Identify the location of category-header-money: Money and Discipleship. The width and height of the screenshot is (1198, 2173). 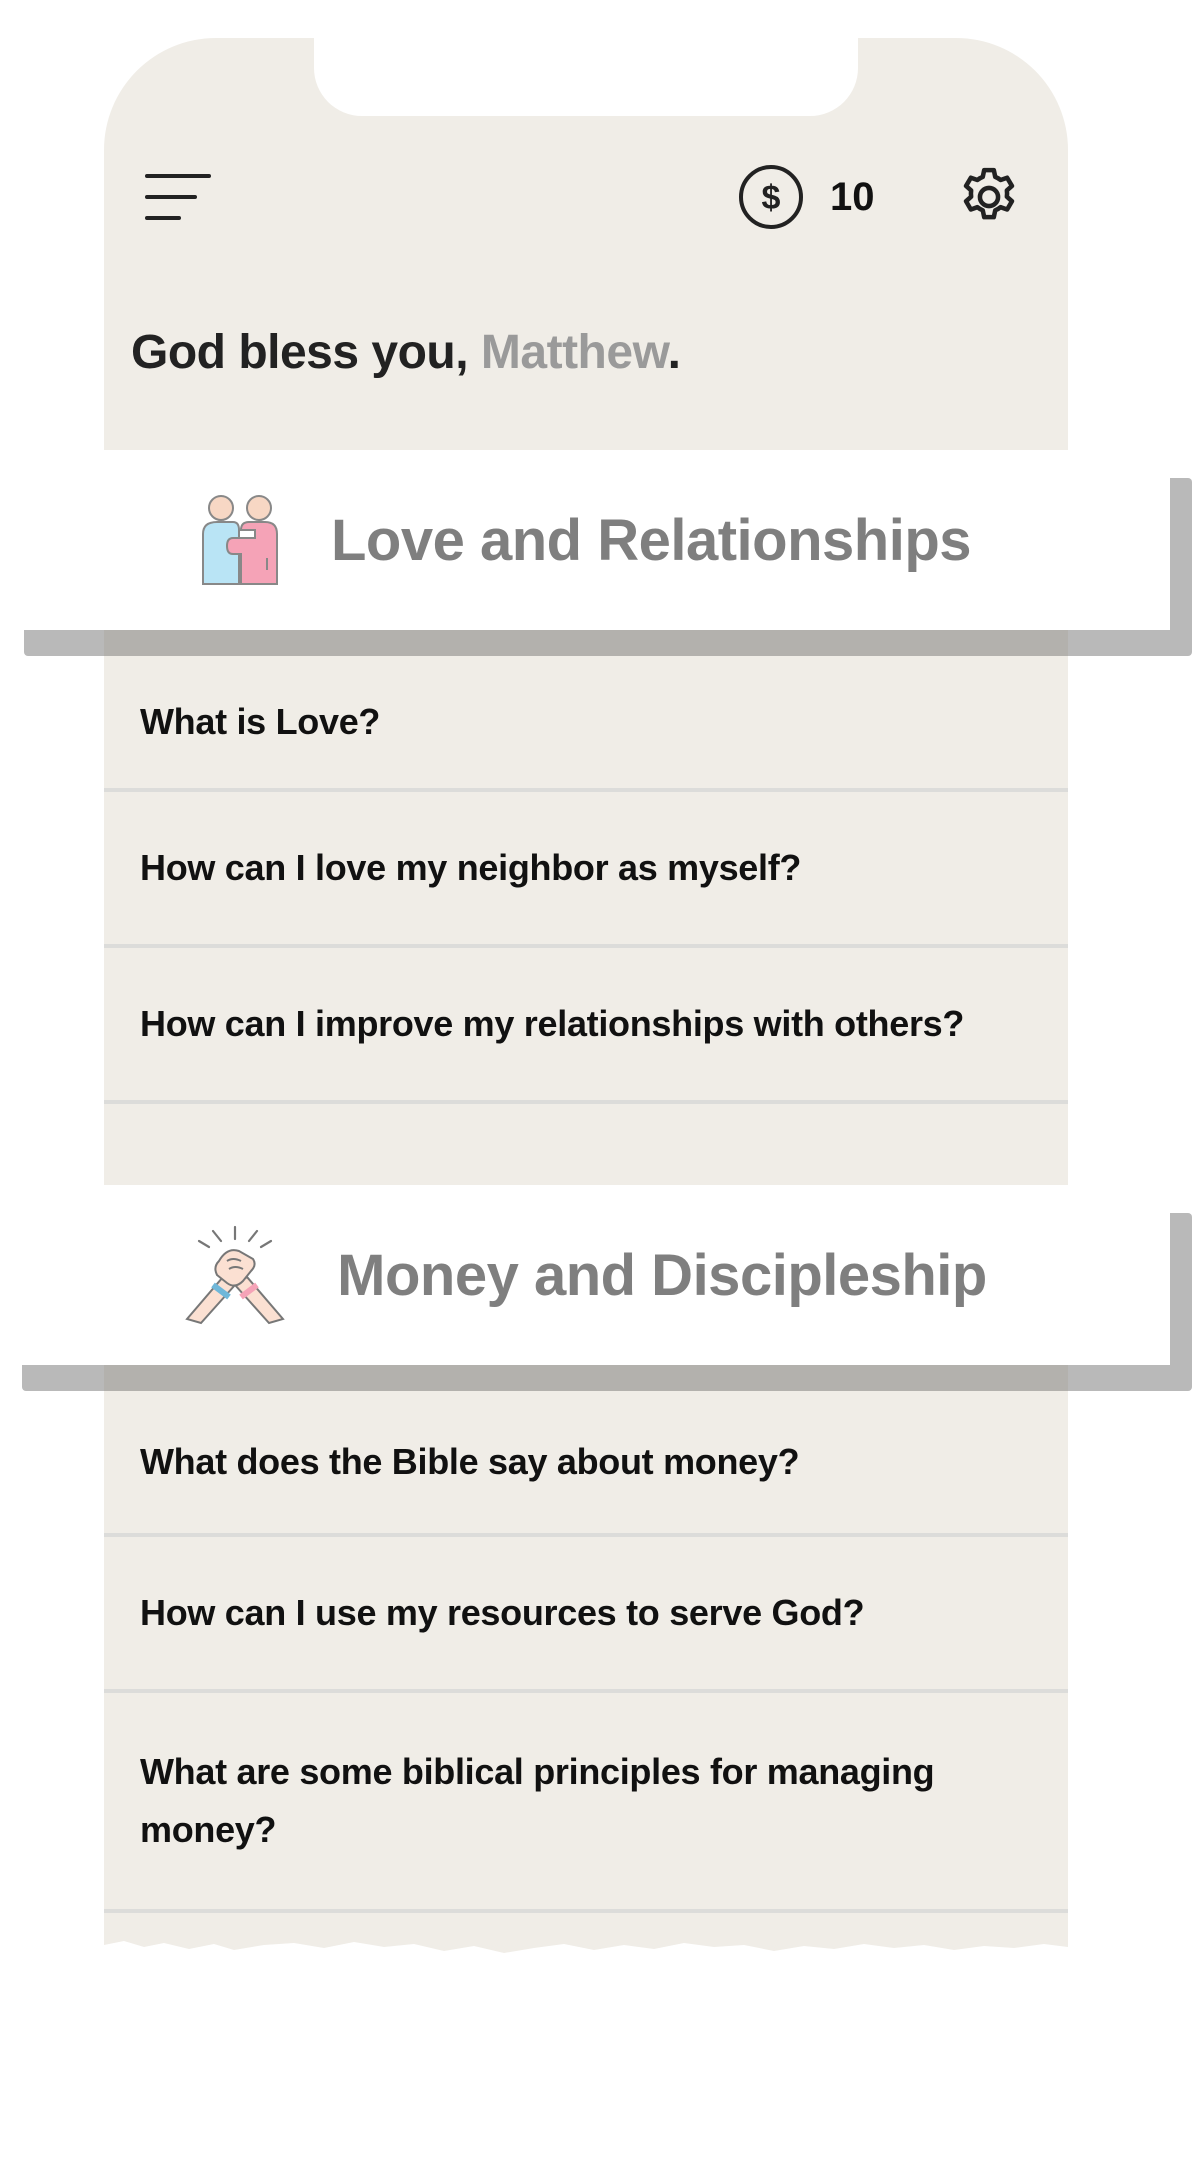
(585, 1275).